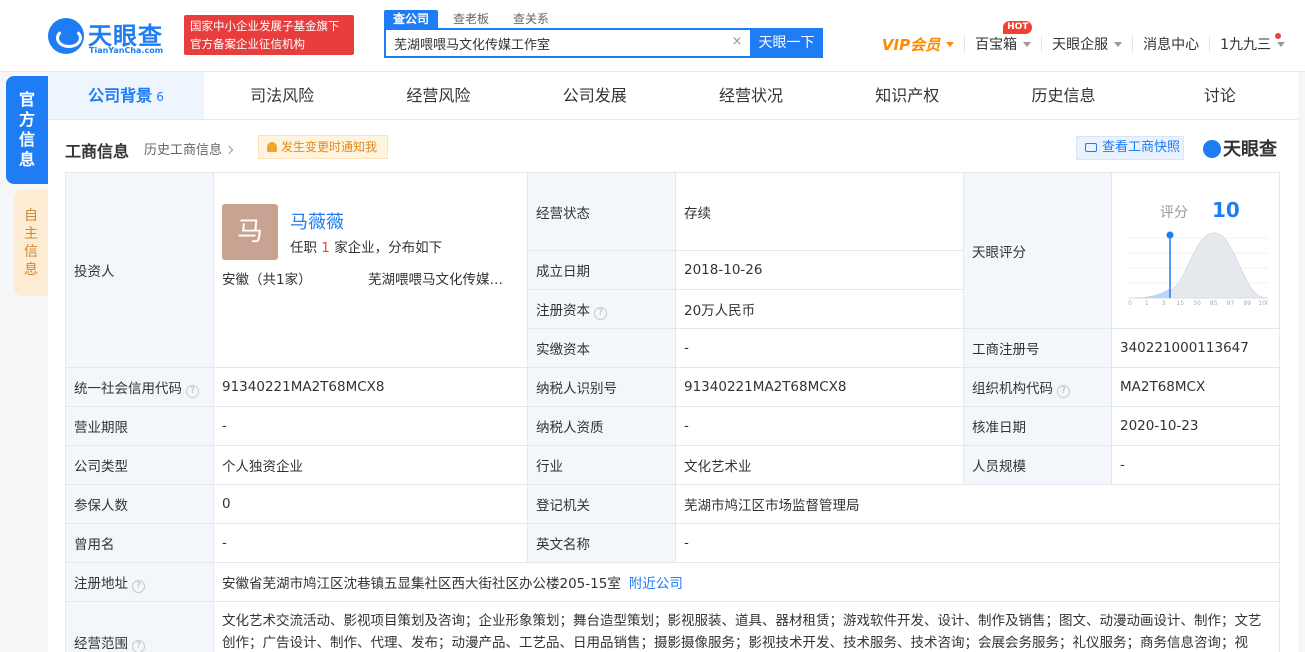 The width and height of the screenshot is (1305, 652). I want to click on side-tab-official-info: 官 方 信 息, so click(27, 130).